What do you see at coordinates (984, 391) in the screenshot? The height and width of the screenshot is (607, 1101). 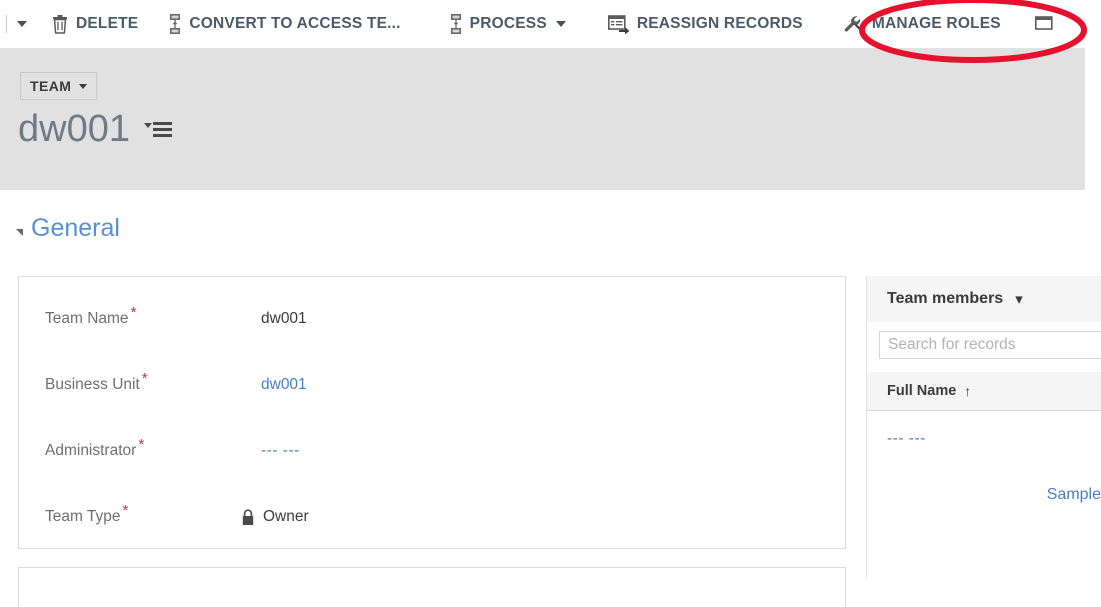 I see `subgrid-column-header: Full Name ↑` at bounding box center [984, 391].